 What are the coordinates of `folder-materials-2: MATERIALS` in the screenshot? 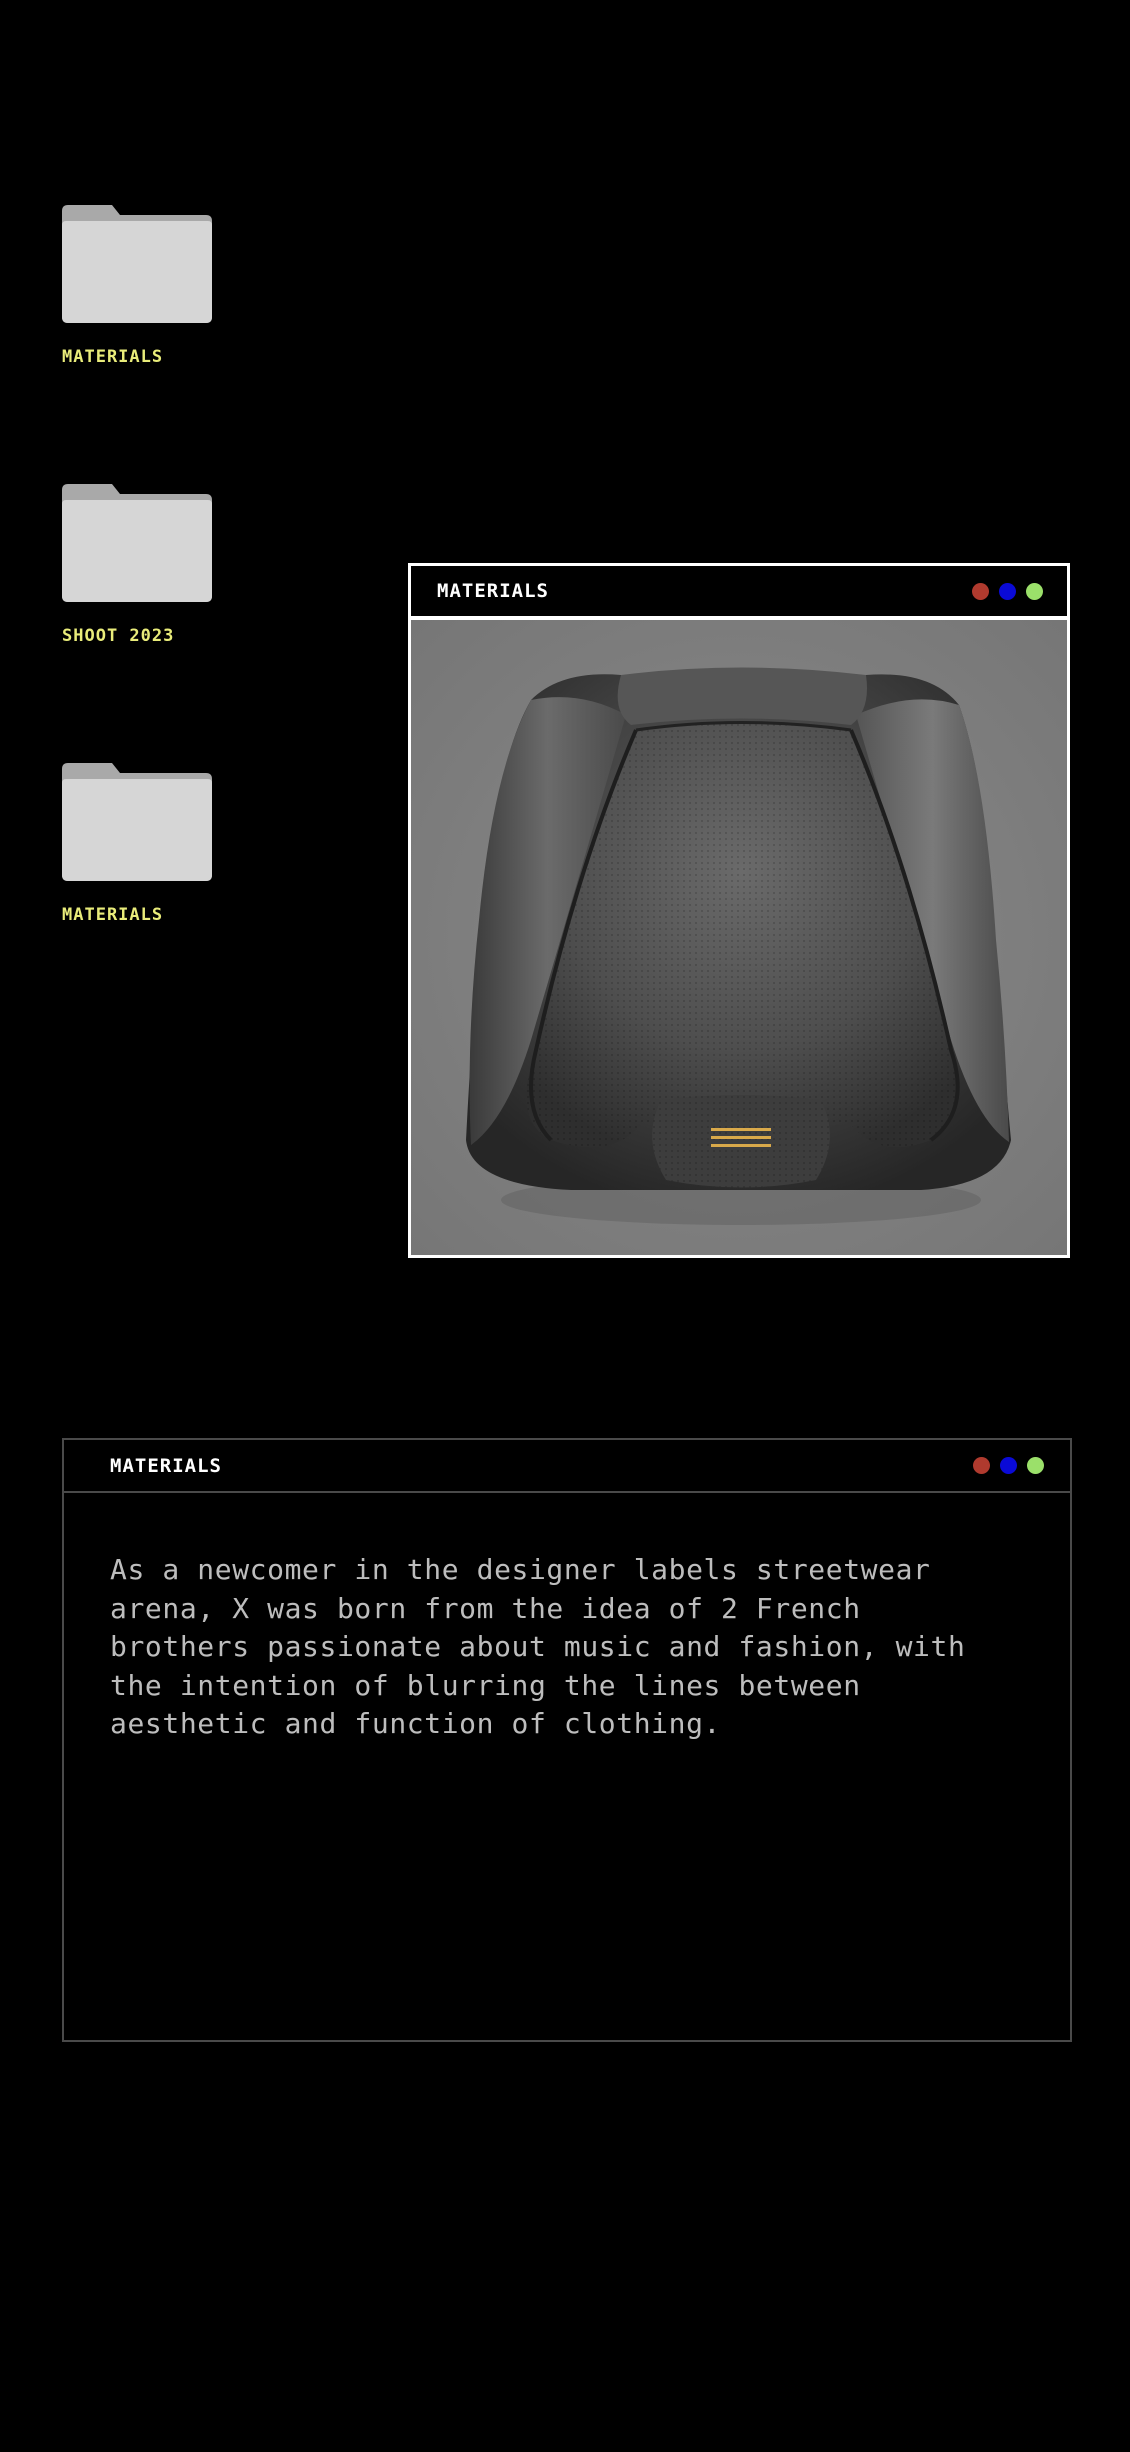 It's located at (137, 844).